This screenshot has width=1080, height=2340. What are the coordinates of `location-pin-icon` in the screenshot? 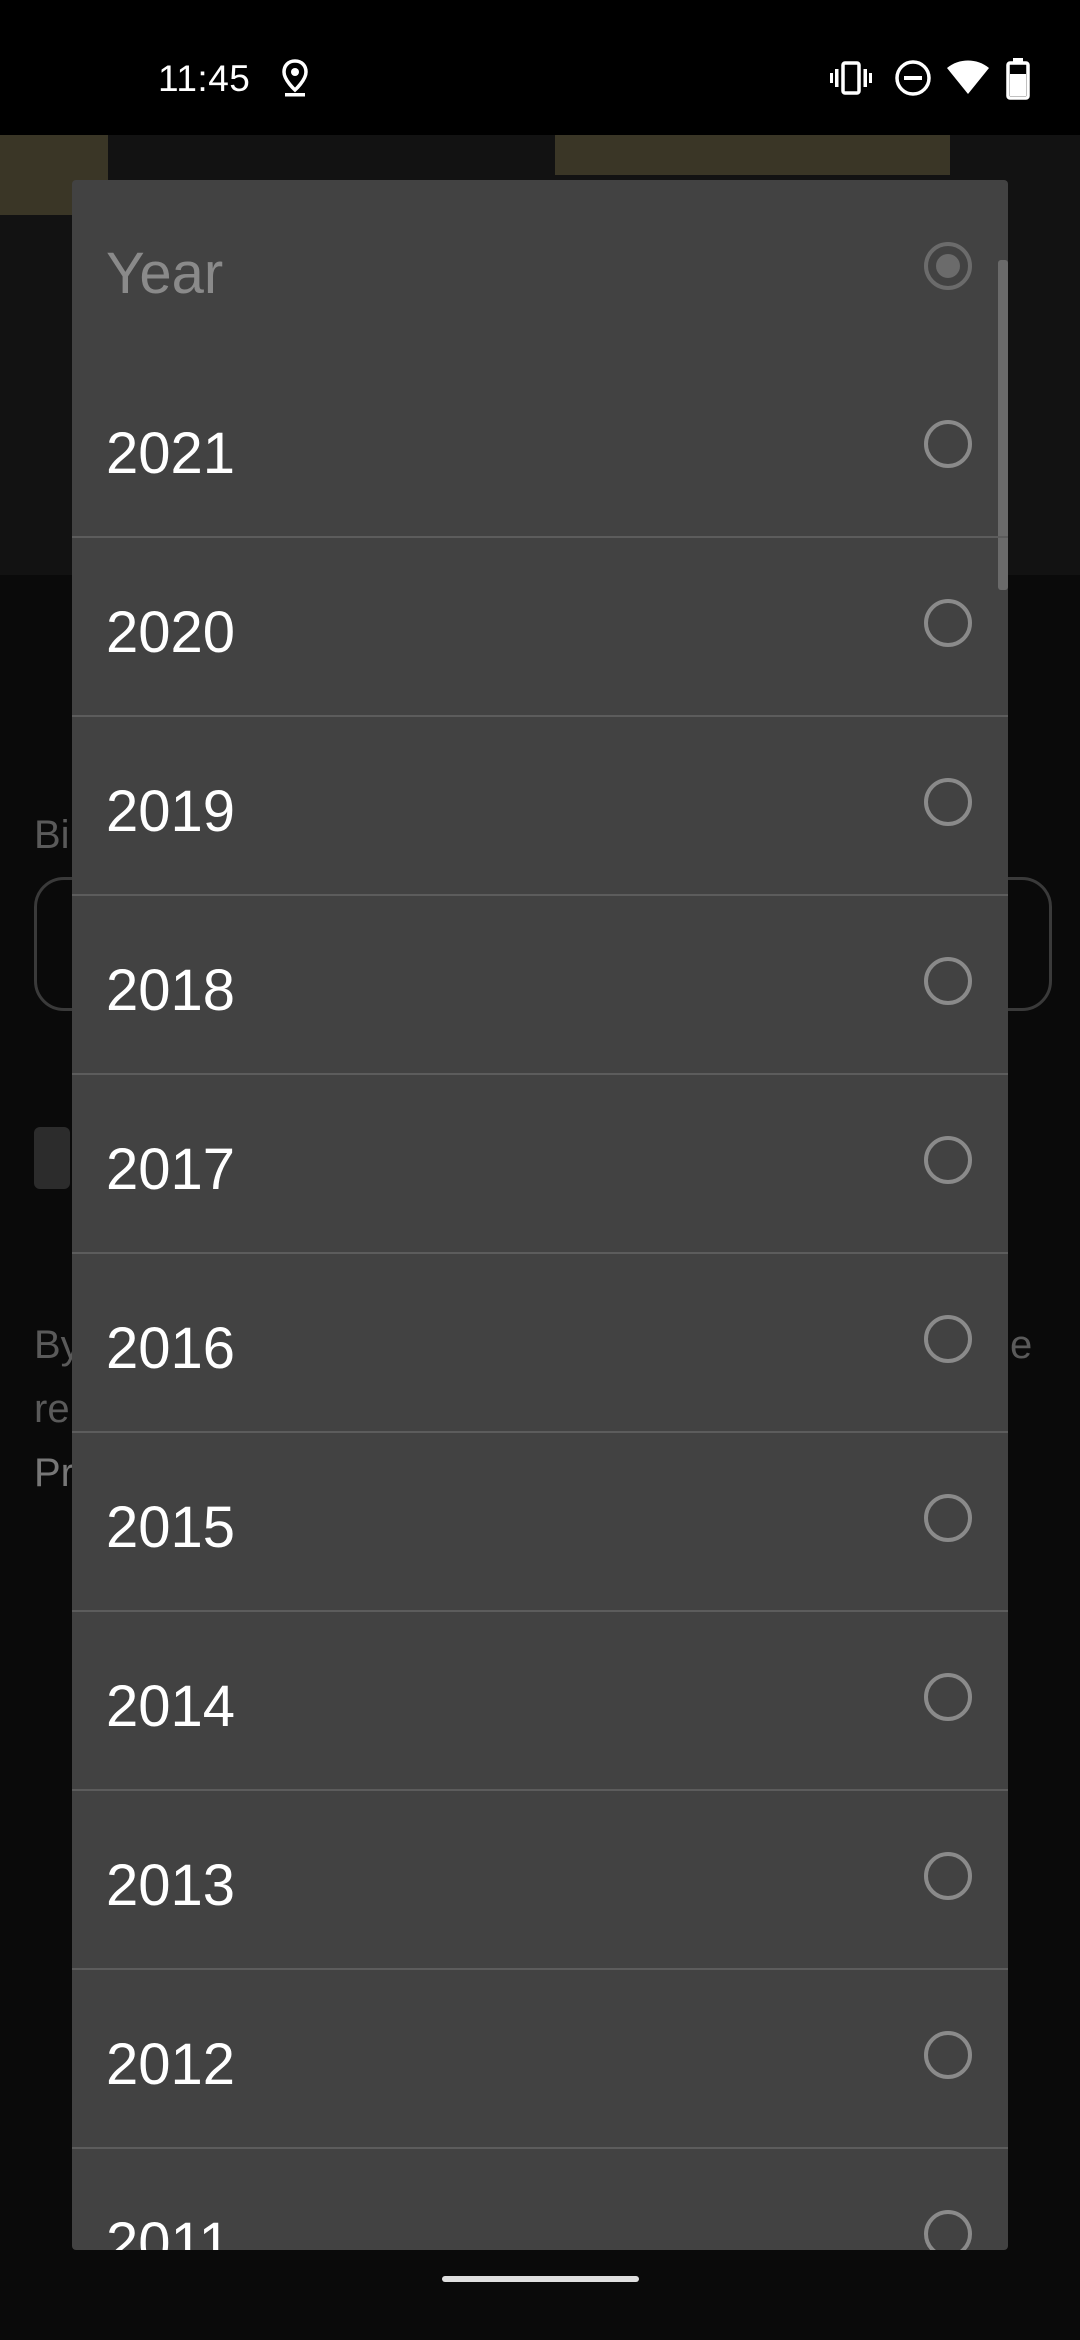 It's located at (295, 80).